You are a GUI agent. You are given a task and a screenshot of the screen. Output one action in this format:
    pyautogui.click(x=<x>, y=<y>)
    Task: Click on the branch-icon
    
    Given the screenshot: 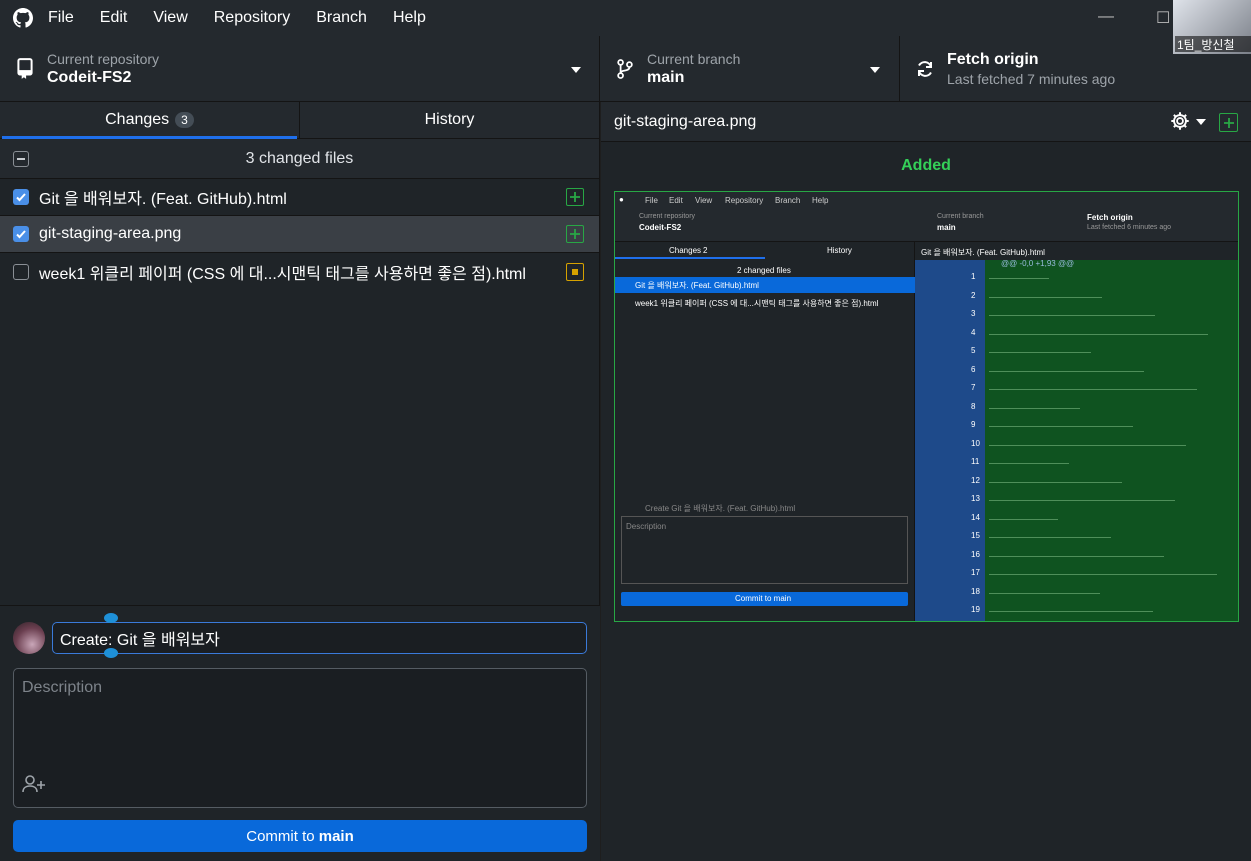 What is the action you would take?
    pyautogui.click(x=625, y=69)
    